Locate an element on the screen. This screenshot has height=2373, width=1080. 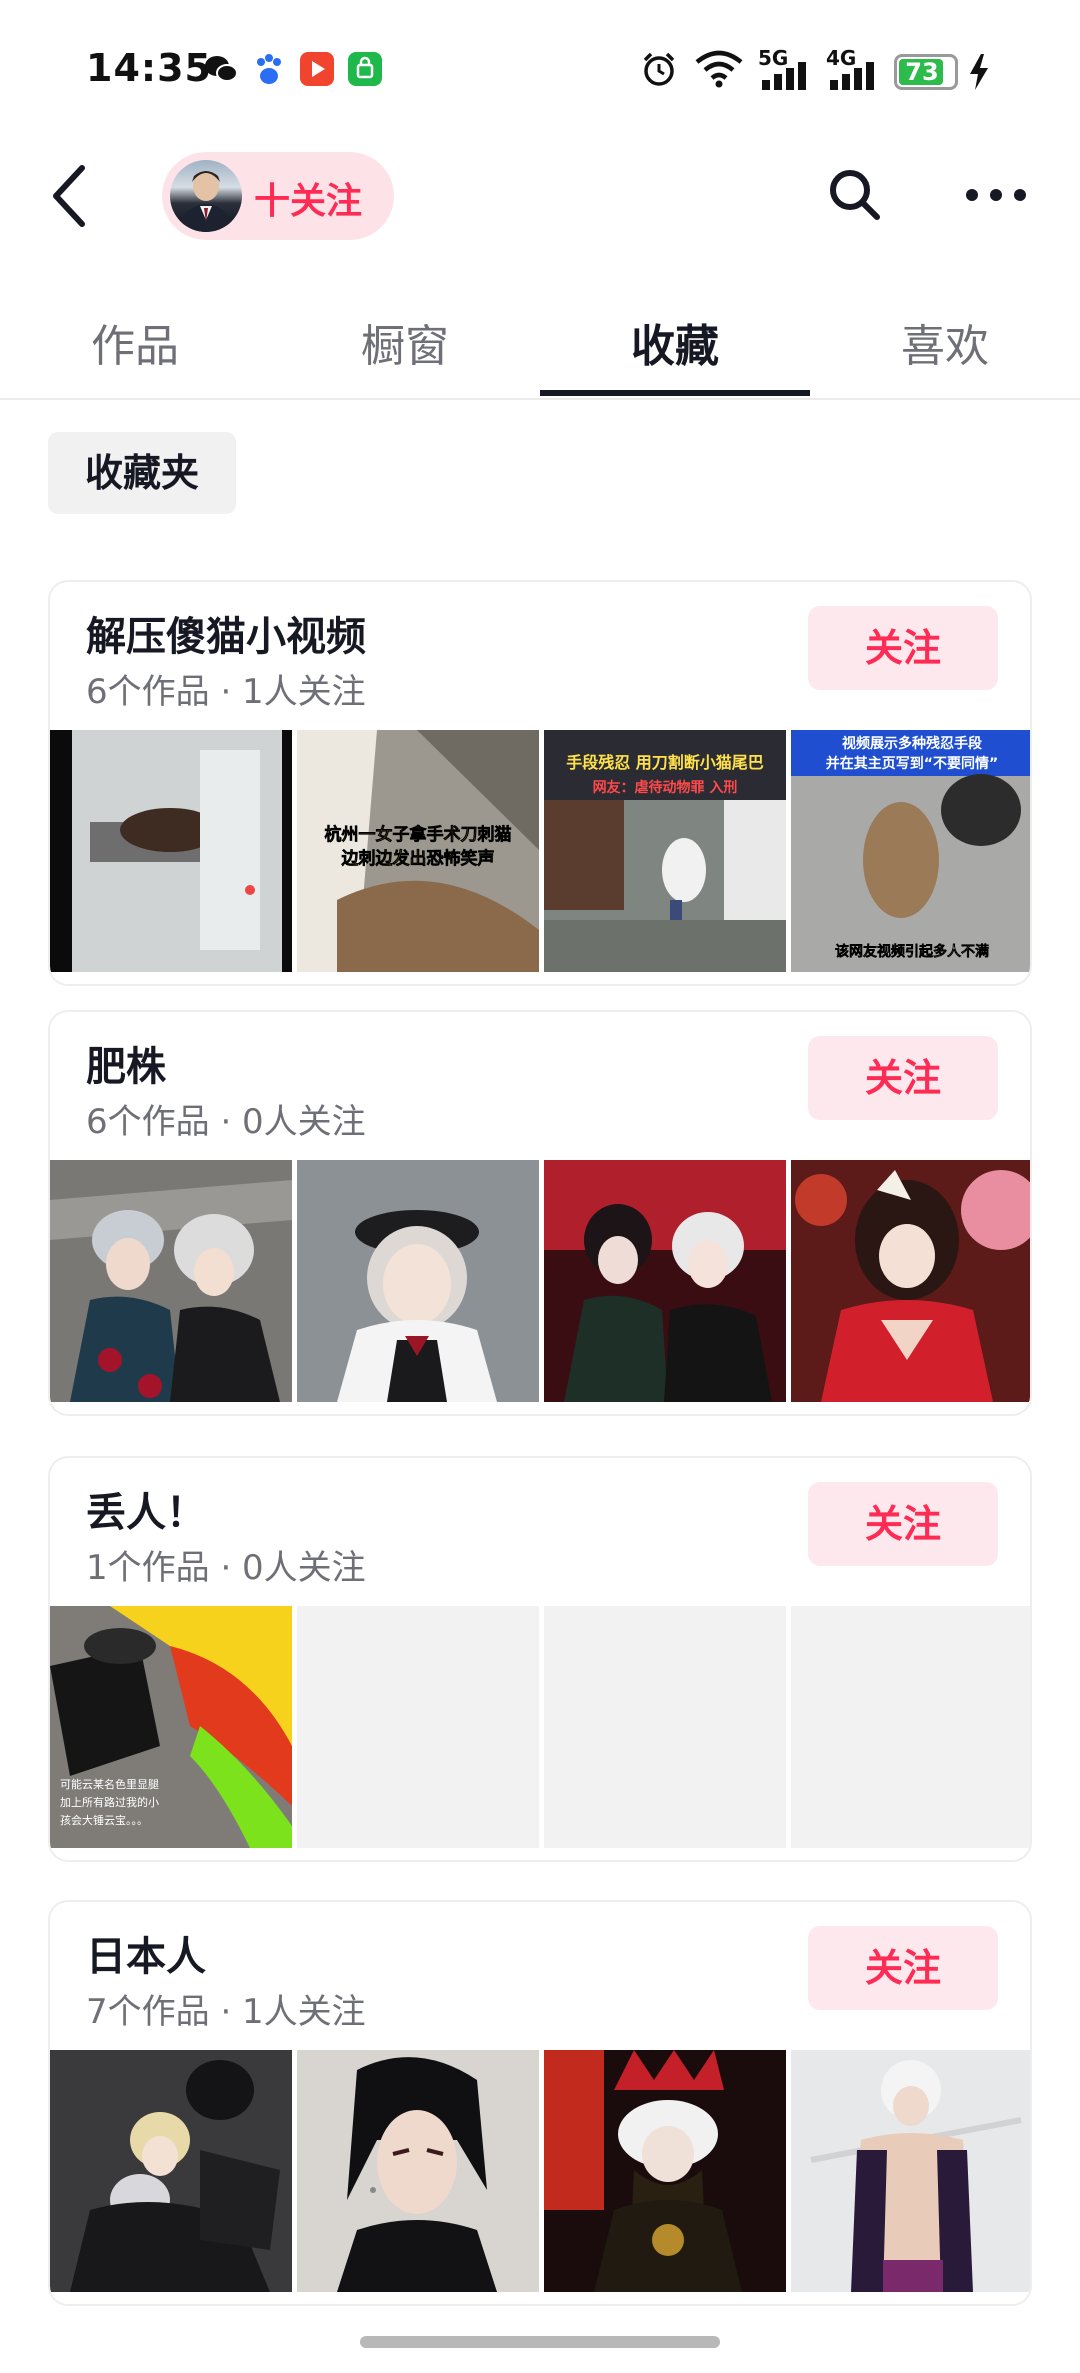
video-thumbnail: 可能云某名色里显腿 加上所有路过我的小 孩会大锤云宝。。。 is located at coordinates (171, 1727).